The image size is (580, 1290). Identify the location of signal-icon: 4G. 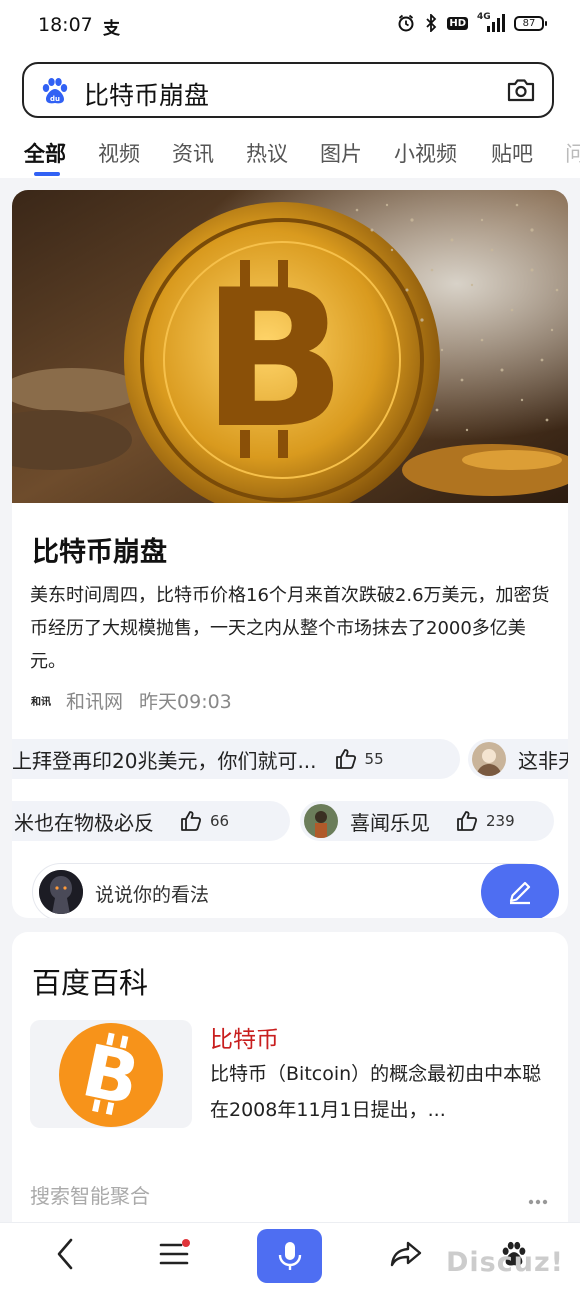
(491, 22).